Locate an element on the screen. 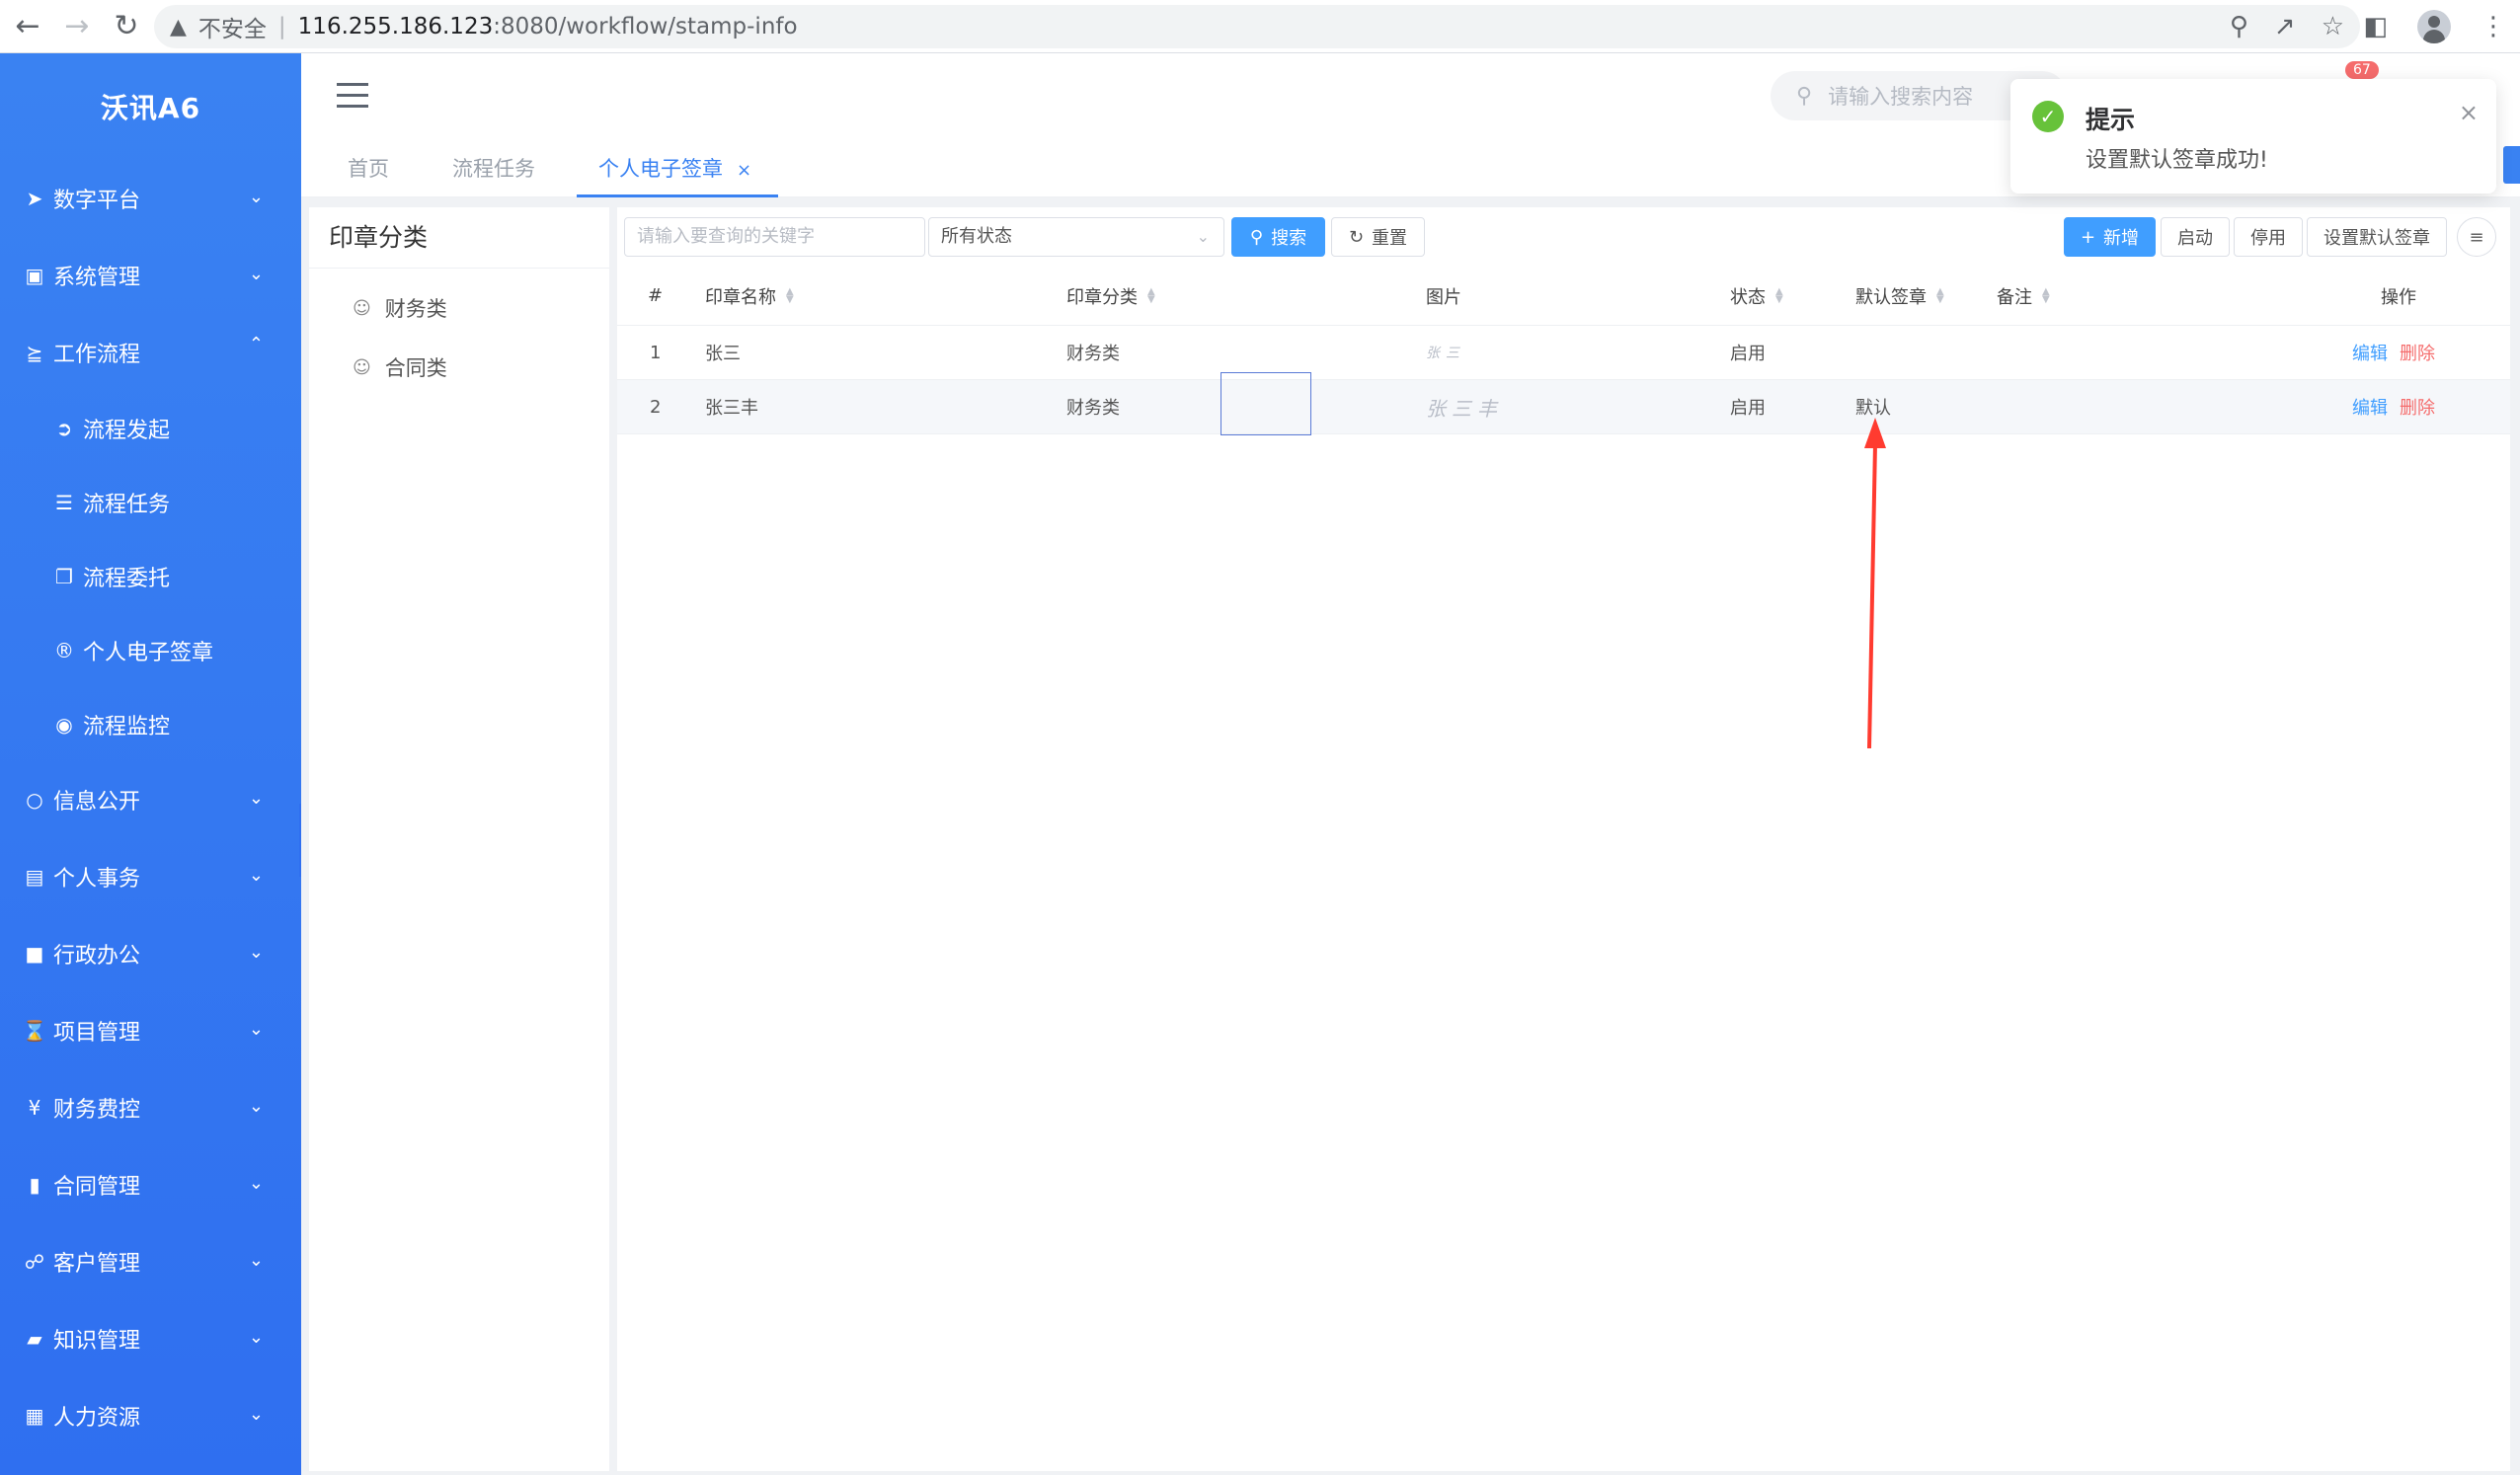 The image size is (2520, 1475). header-remark: 备注 ▲ ▼ is located at coordinates (2023, 296).